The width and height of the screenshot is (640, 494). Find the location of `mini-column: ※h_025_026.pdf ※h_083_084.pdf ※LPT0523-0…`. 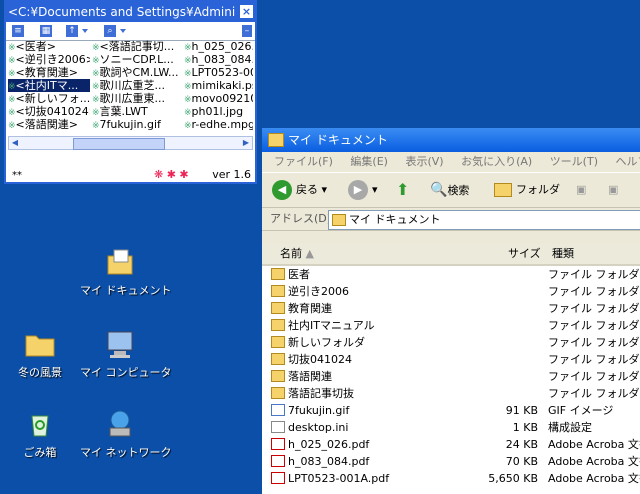

mini-column: ※h_025_026.pdf ※h_083_084.pdf ※LPT0523-0… is located at coordinates (218, 85).